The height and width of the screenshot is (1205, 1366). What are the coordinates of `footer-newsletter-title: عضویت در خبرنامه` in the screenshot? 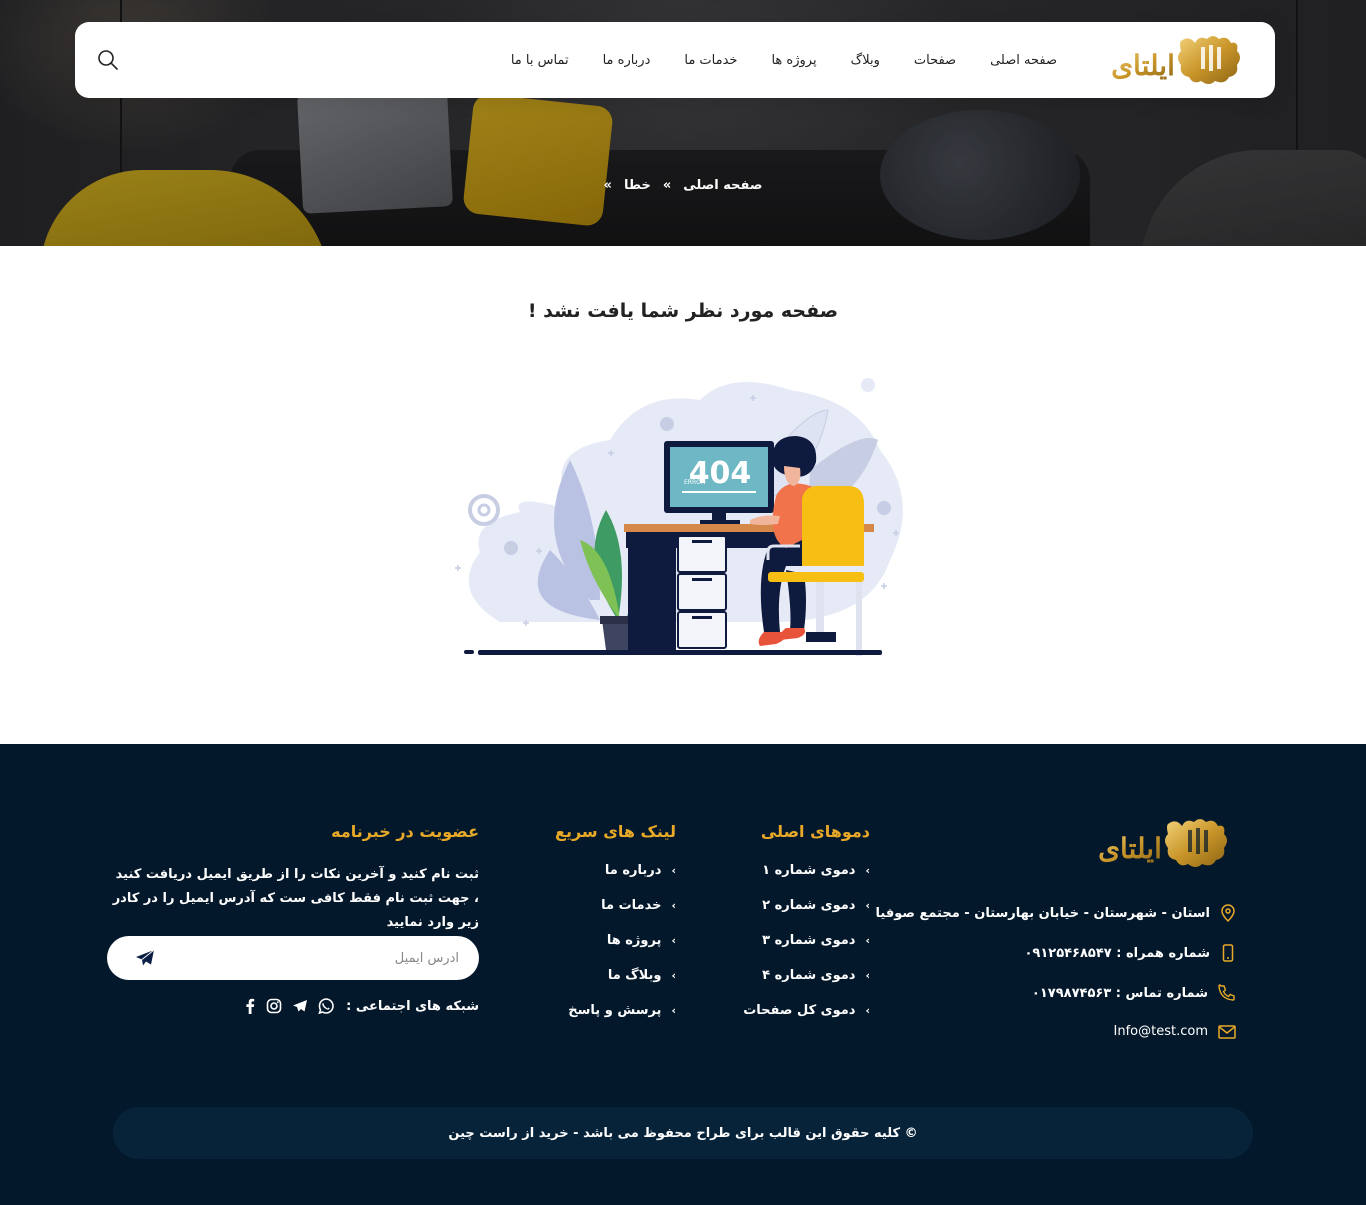 It's located at (405, 831).